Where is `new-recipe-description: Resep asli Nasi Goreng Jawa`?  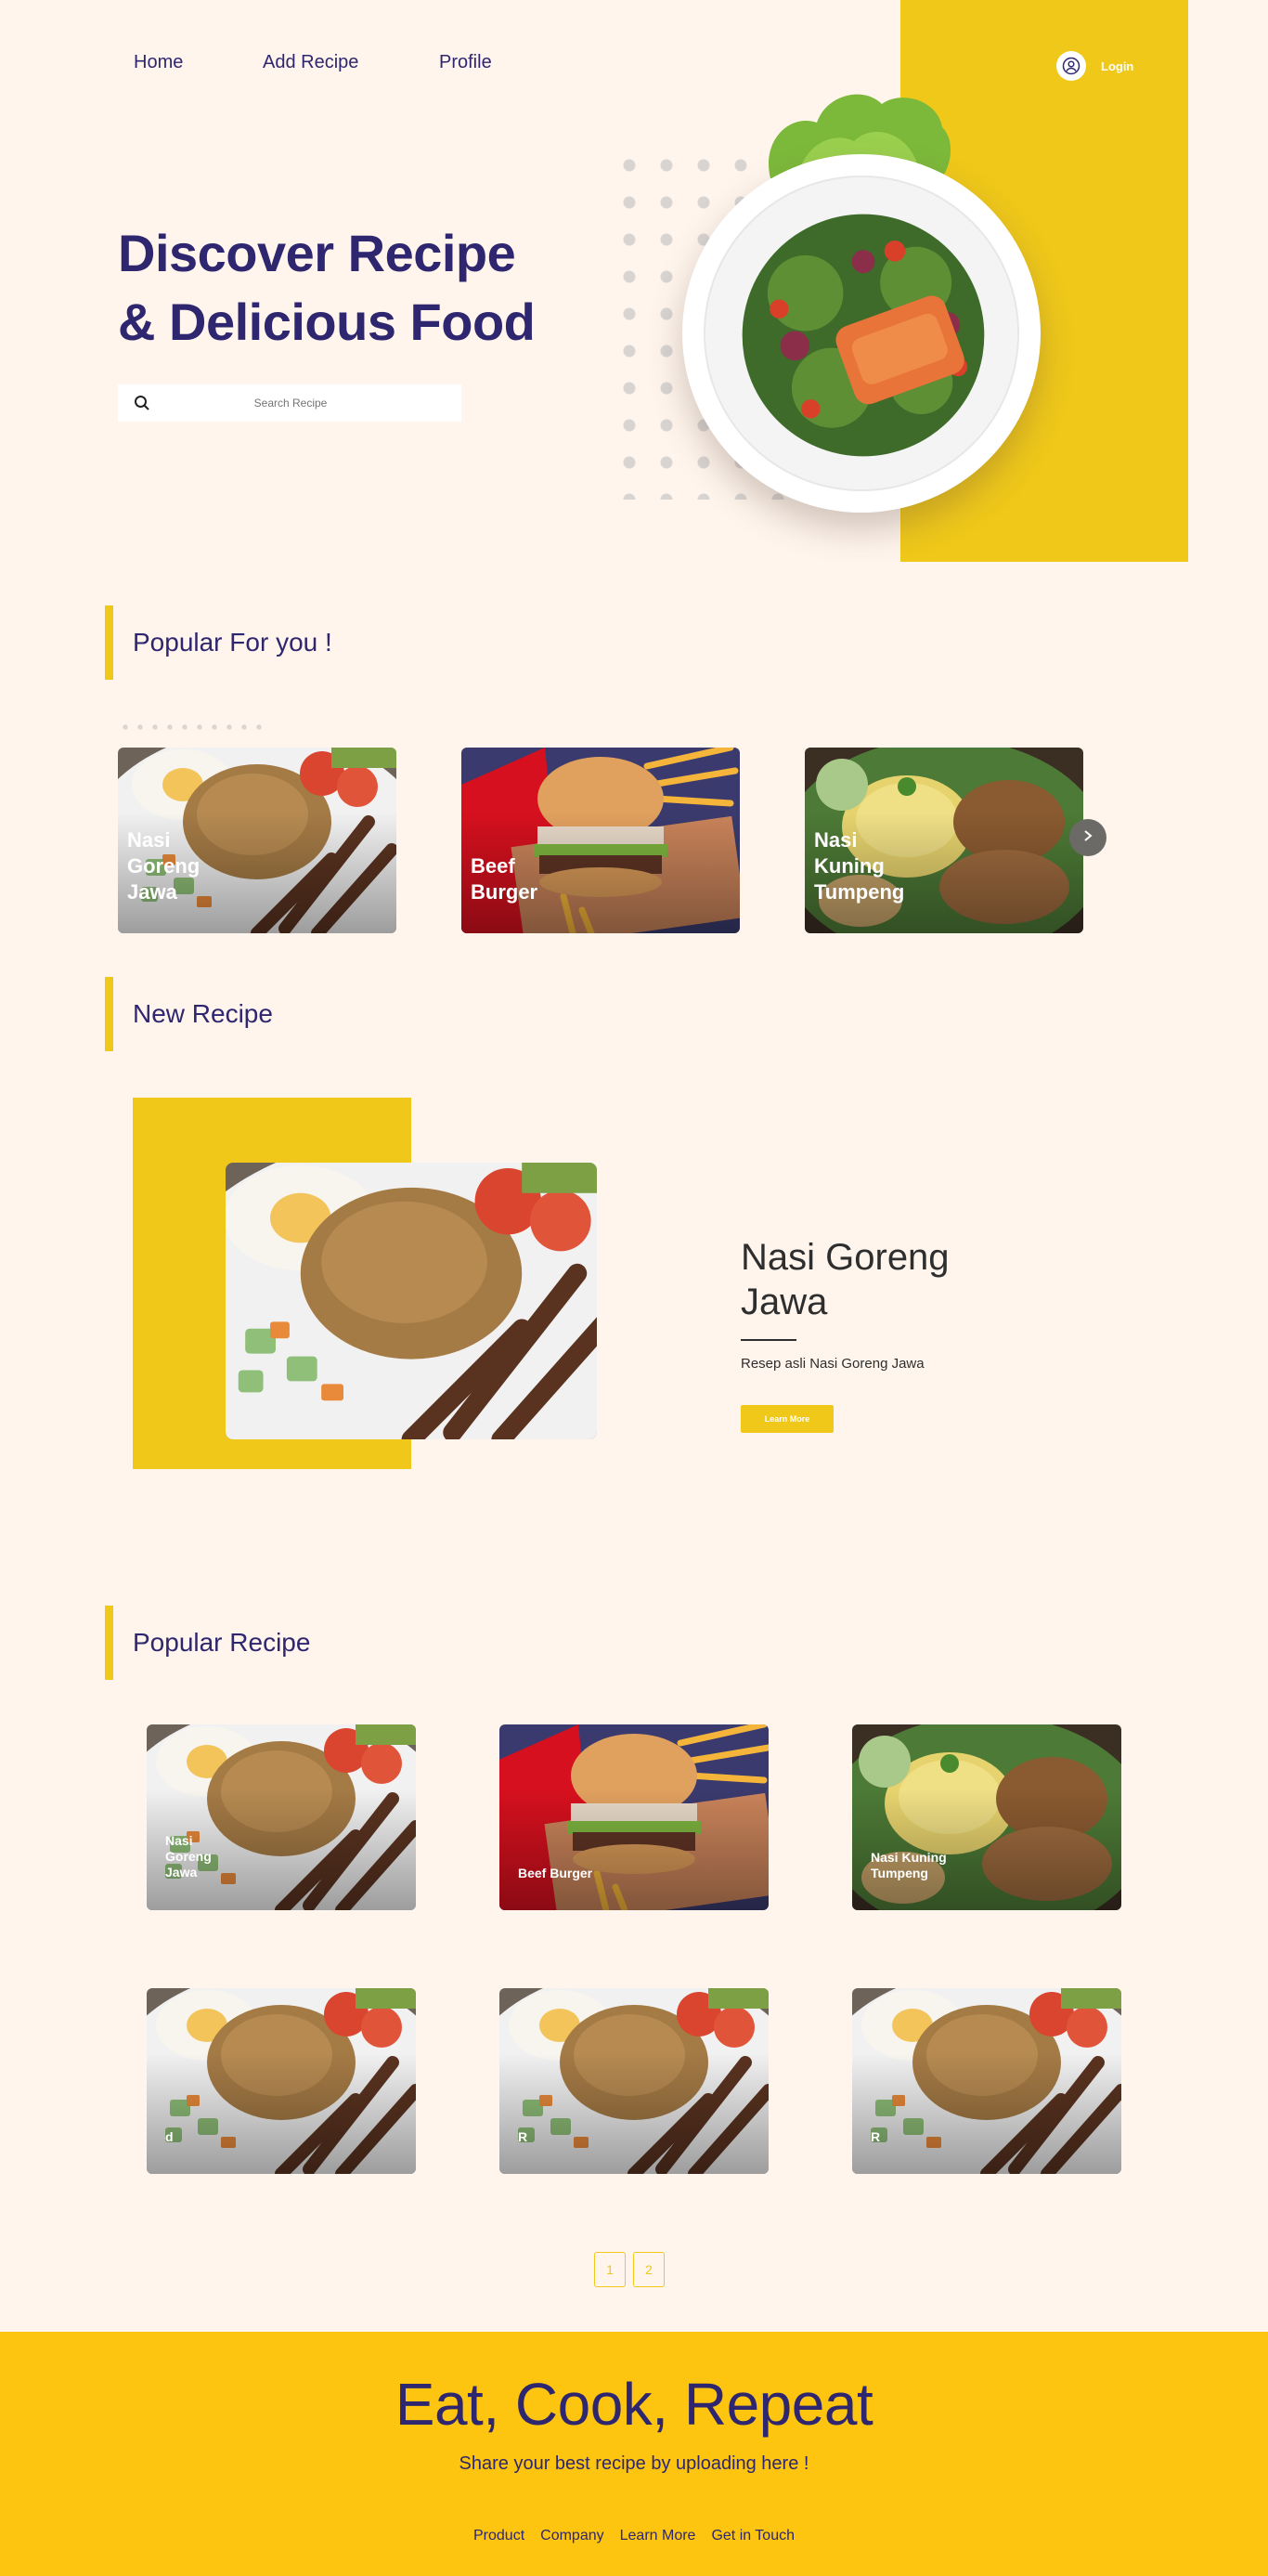
new-recipe-description: Resep asli Nasi Goreng Jawa is located at coordinates (833, 1364).